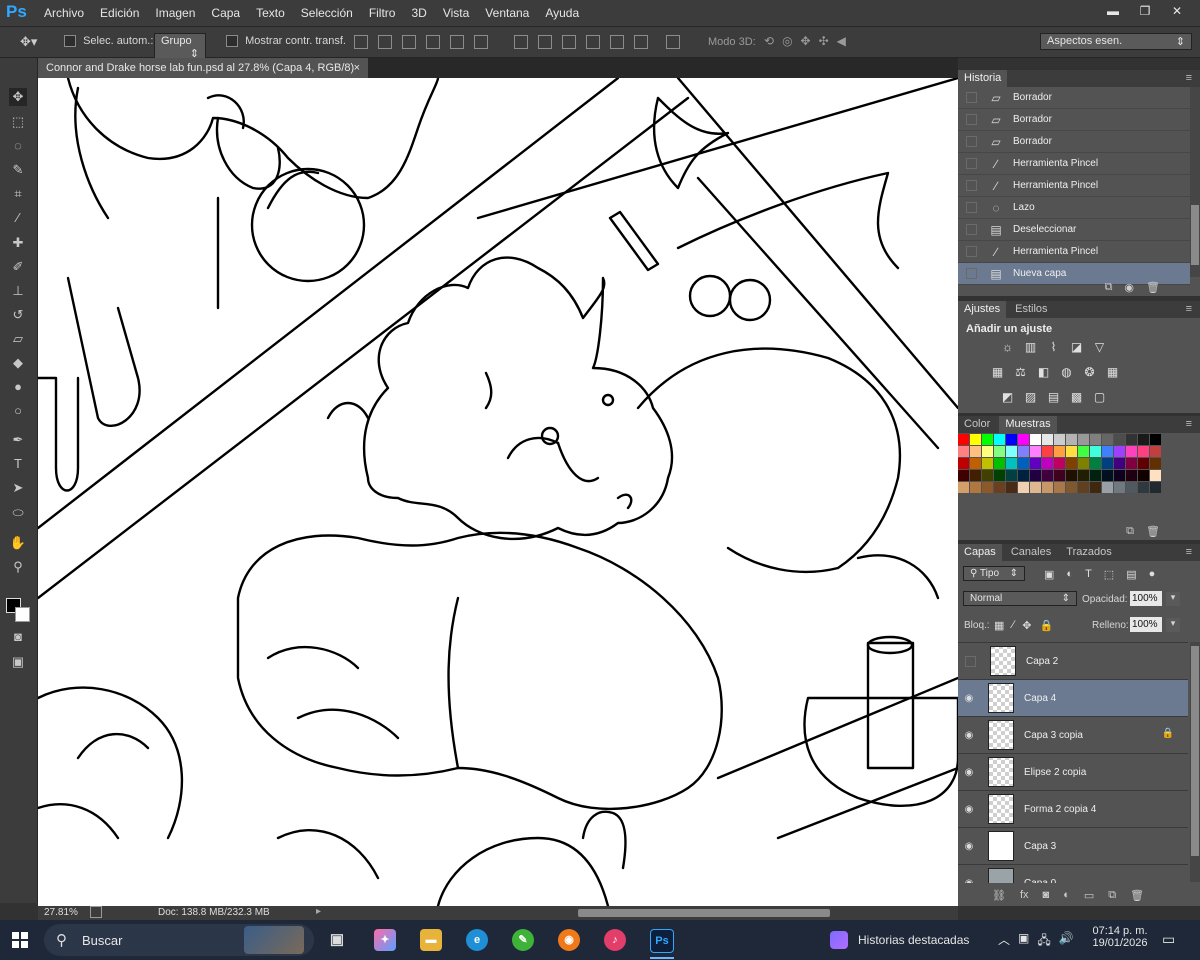 The width and height of the screenshot is (1200, 960). What do you see at coordinates (18, 637) in the screenshot?
I see `quick-mask-icon: ◙` at bounding box center [18, 637].